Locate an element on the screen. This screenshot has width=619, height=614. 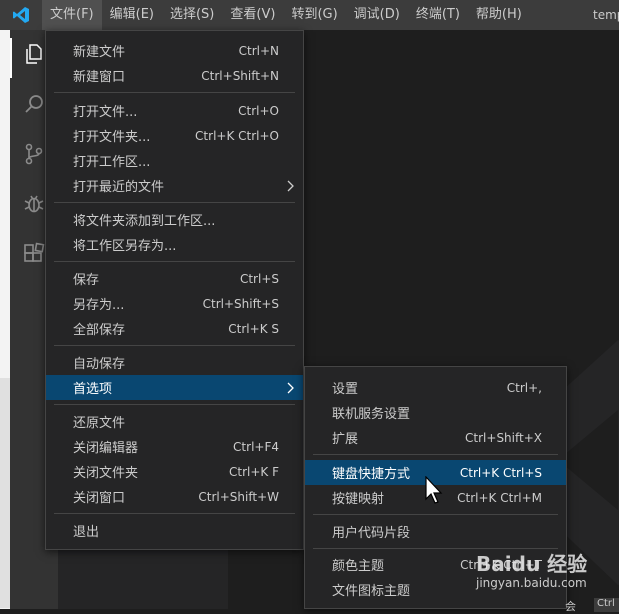
menu-item-open-folder: 打开文件夹... Ctrl+K Ctrl+O is located at coordinates (174, 135).